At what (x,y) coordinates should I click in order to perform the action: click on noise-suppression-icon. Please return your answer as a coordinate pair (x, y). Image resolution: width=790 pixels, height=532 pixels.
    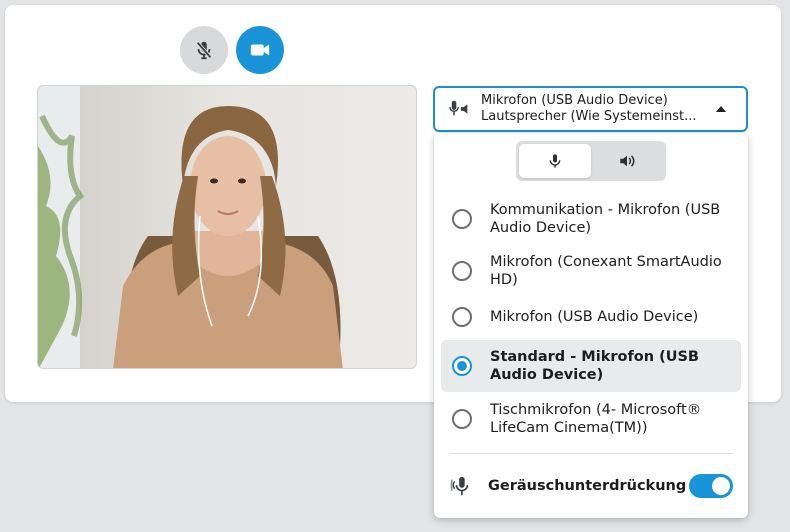
    Looking at the image, I should click on (459, 486).